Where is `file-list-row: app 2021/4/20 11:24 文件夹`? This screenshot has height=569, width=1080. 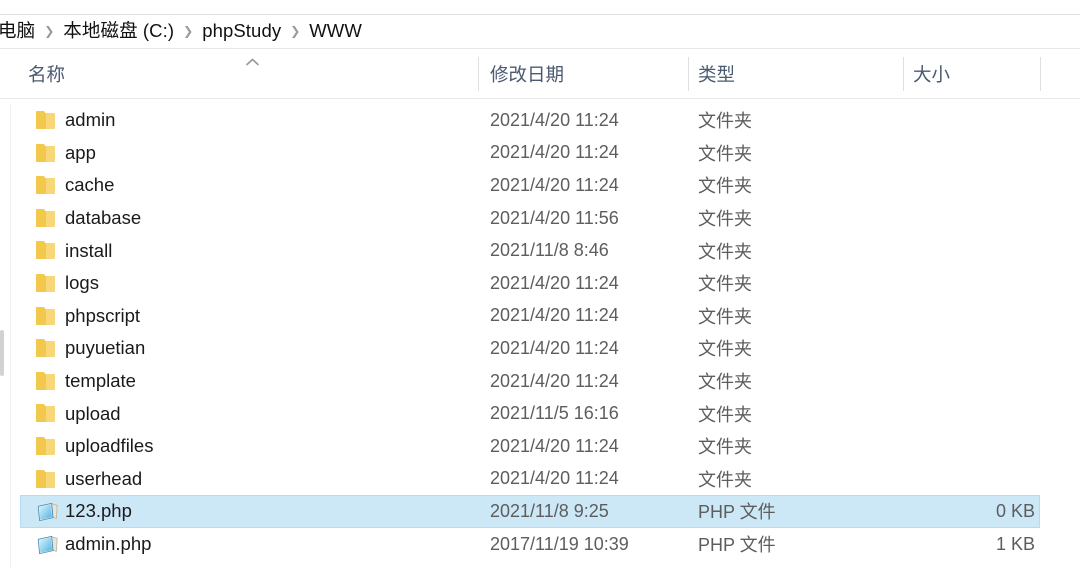
file-list-row: app 2021/4/20 11:24 文件夹 is located at coordinates (540, 153).